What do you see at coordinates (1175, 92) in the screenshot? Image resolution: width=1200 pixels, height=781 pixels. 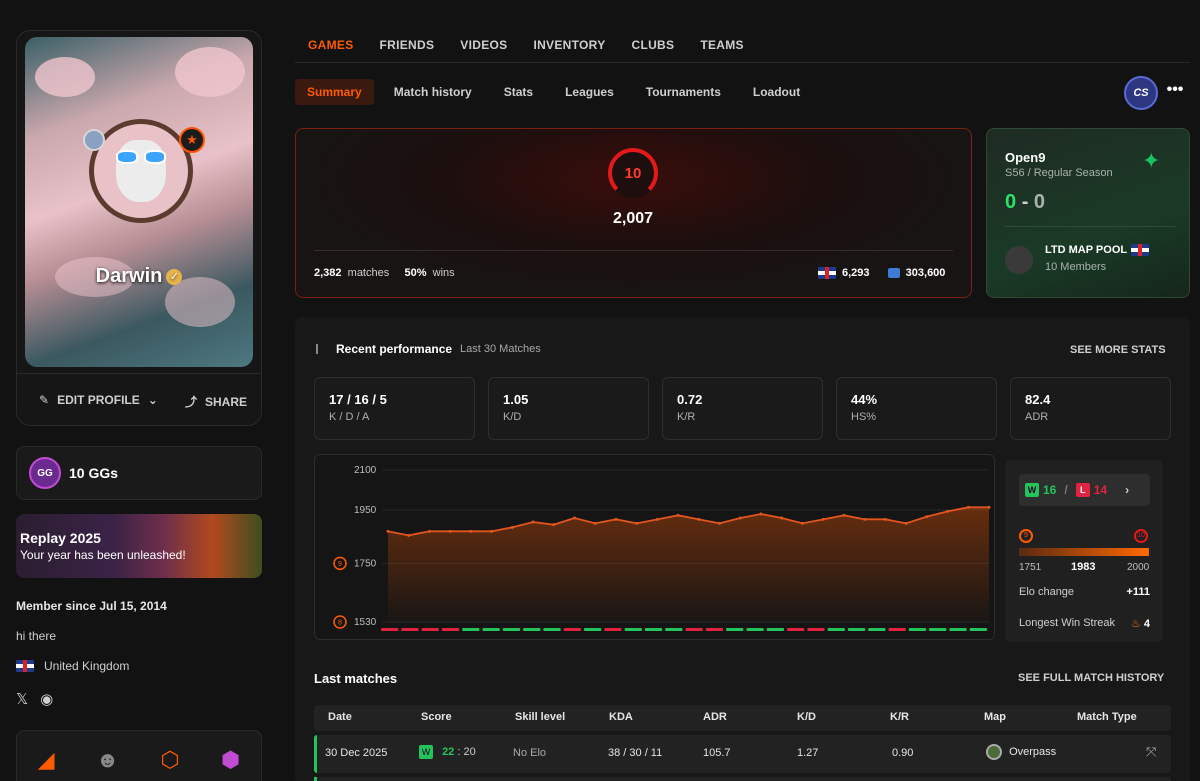 I see `more-options-button: •••` at bounding box center [1175, 92].